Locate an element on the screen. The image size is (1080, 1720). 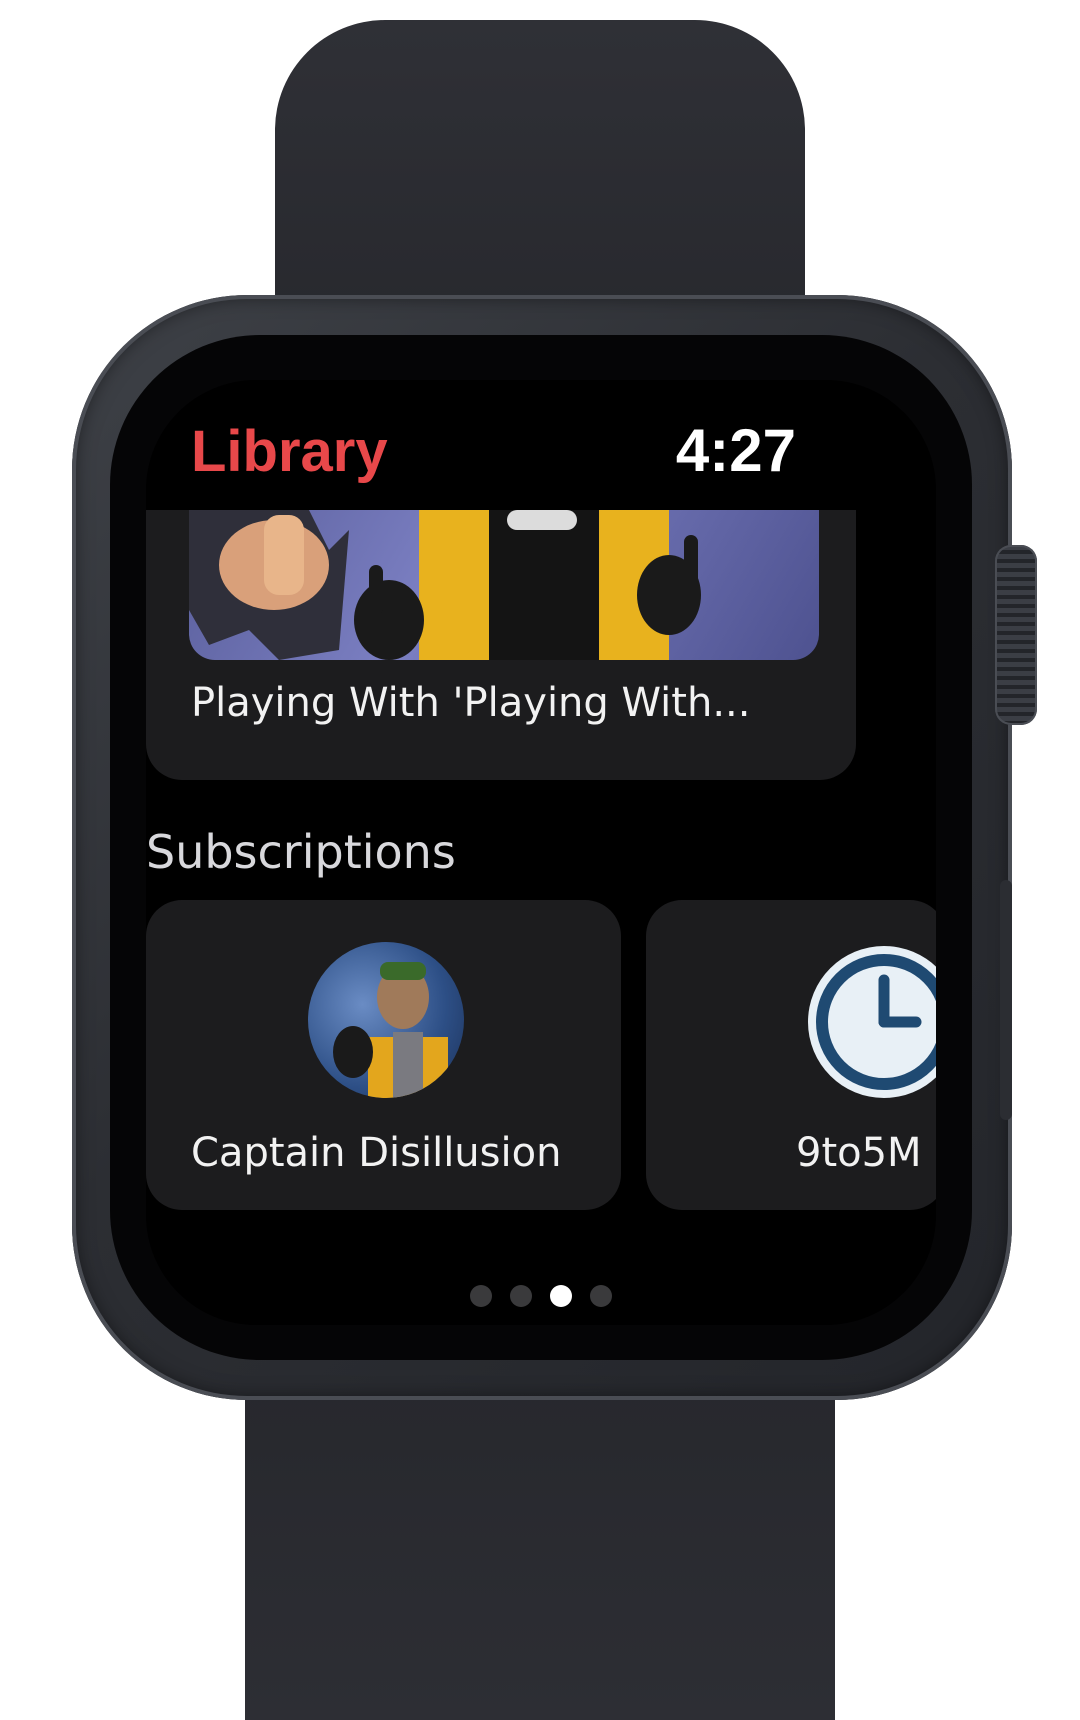
side-button is located at coordinates (1006, 1000).